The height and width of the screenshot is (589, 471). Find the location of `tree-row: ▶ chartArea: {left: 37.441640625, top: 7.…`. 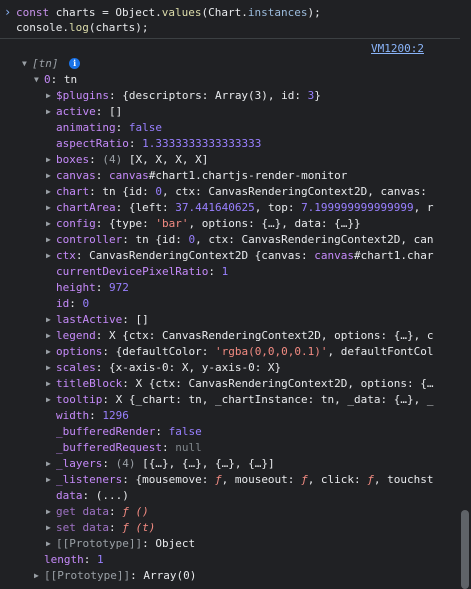

tree-row: ▶ chartArea: {left: 37.441640625, top: 7.… is located at coordinates (251, 208).